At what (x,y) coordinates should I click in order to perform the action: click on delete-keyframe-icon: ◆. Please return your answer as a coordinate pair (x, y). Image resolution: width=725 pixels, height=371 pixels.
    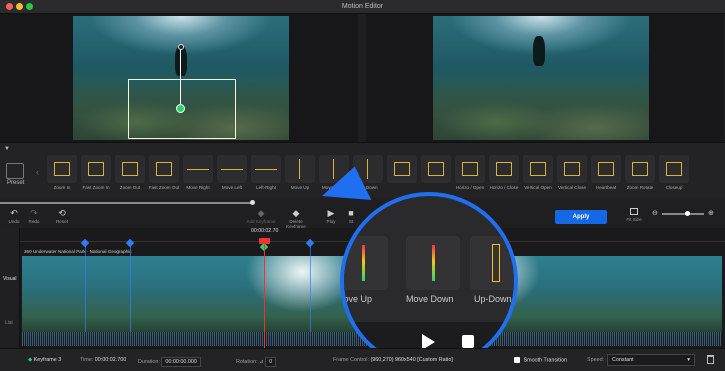
    Looking at the image, I should click on (296, 213).